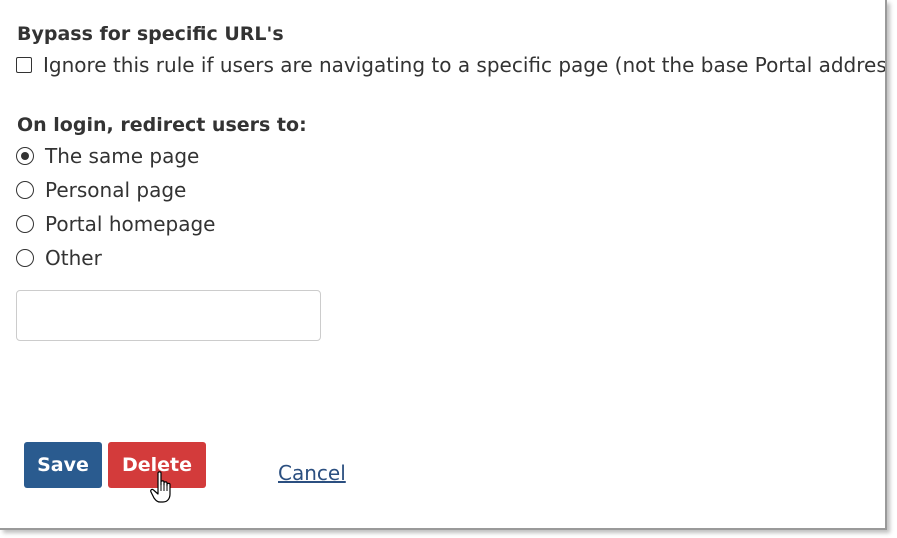 This screenshot has width=897, height=538. Describe the element at coordinates (162, 125) in the screenshot. I see `redirect-section-title: On login, redirect users to:` at that location.